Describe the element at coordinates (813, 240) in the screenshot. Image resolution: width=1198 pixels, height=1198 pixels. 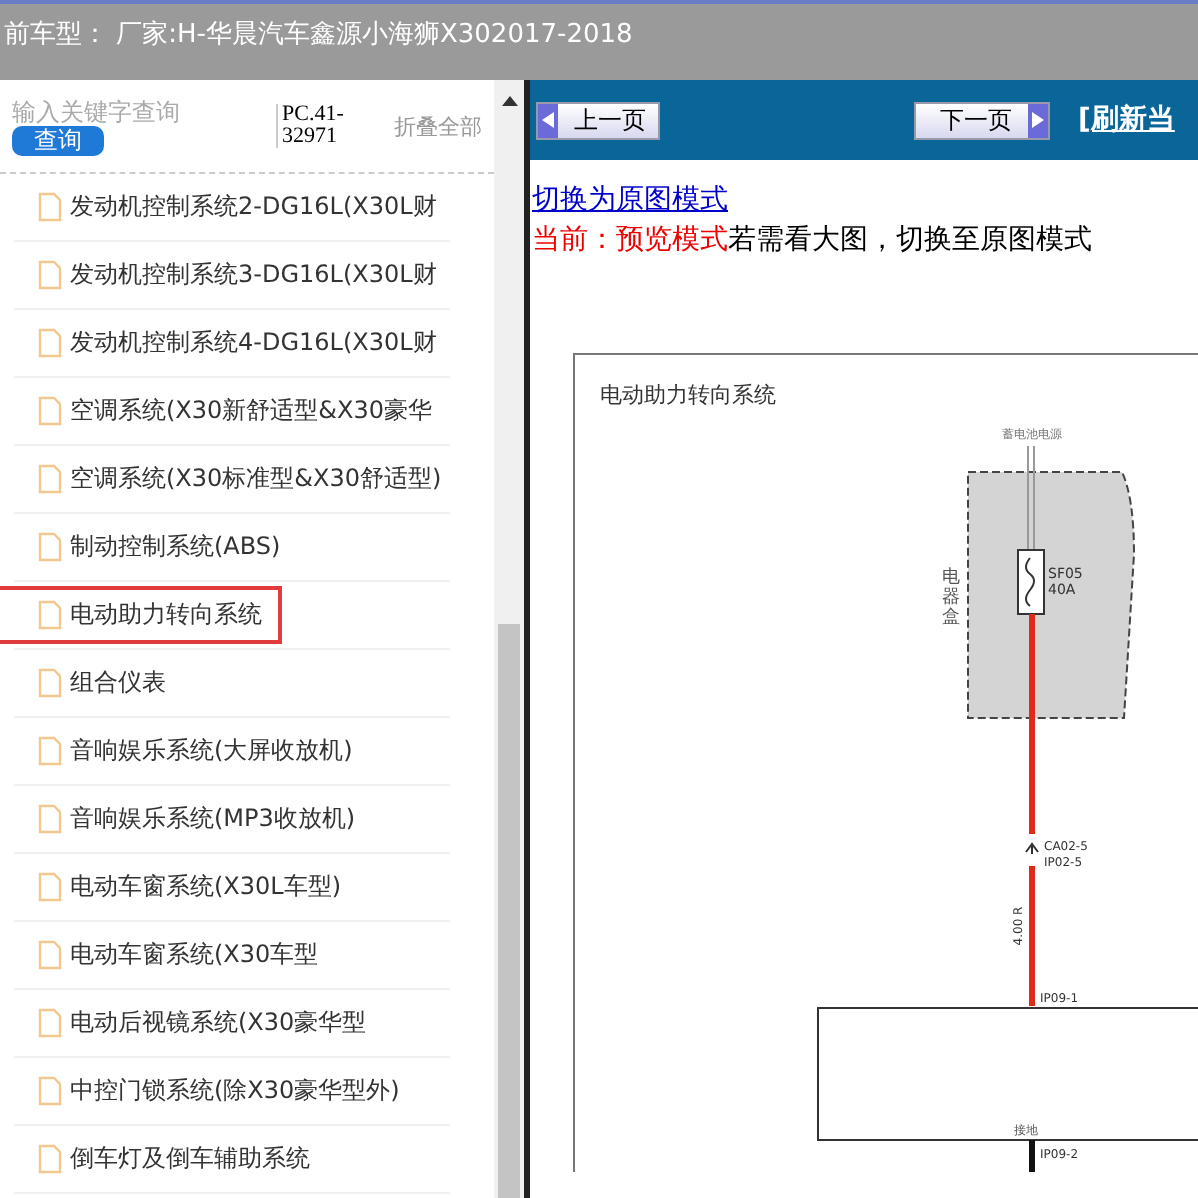
I see `mode-notice: 当前：预览模式若需看大图，切换至原图模式` at that location.